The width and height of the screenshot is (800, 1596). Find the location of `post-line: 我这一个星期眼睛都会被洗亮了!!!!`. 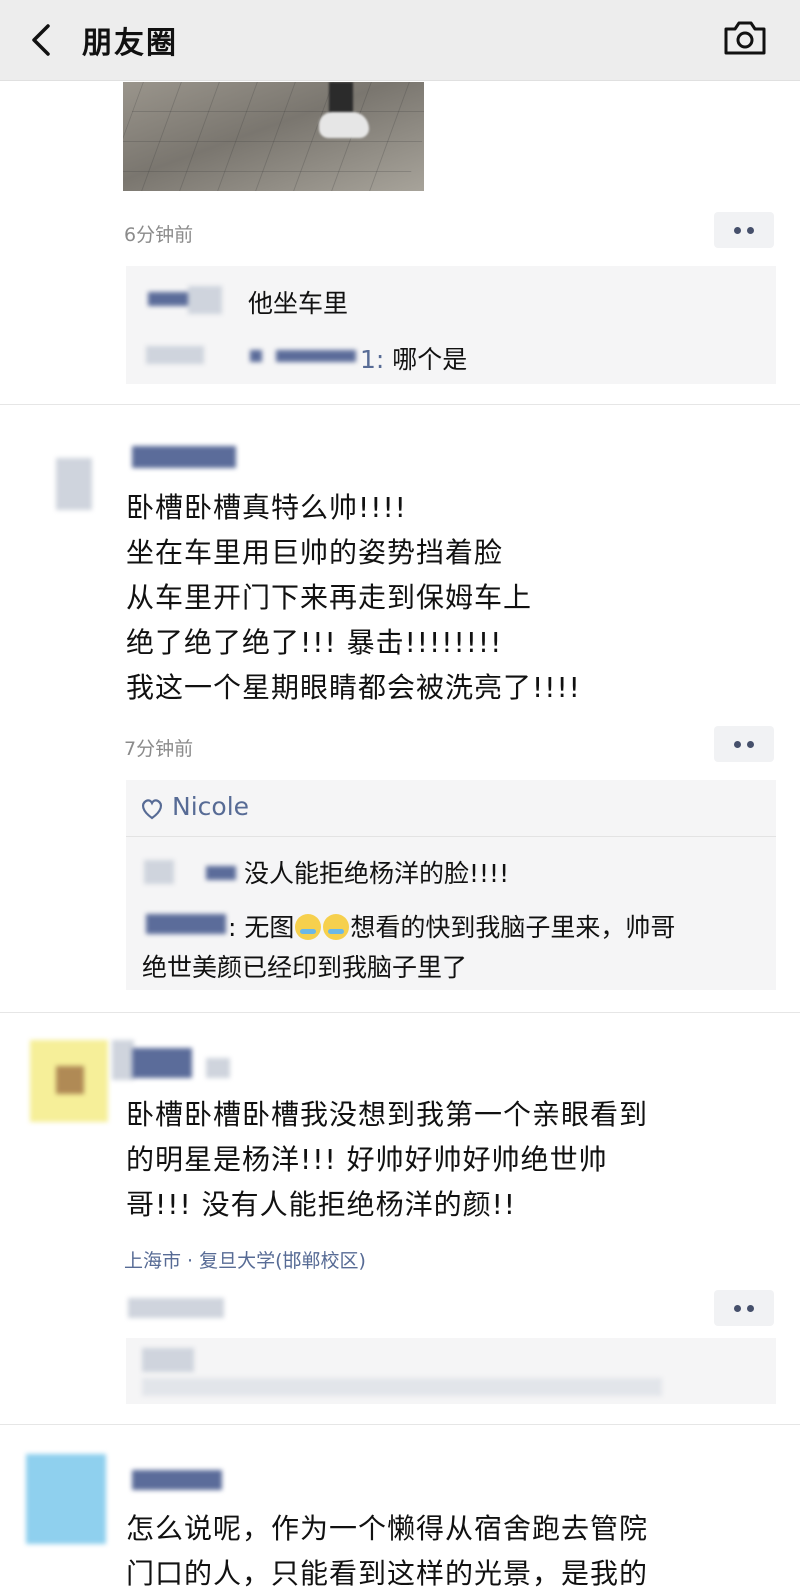

post-line: 我这一个星期眼睛都会被洗亮了!!!! is located at coordinates (353, 687).